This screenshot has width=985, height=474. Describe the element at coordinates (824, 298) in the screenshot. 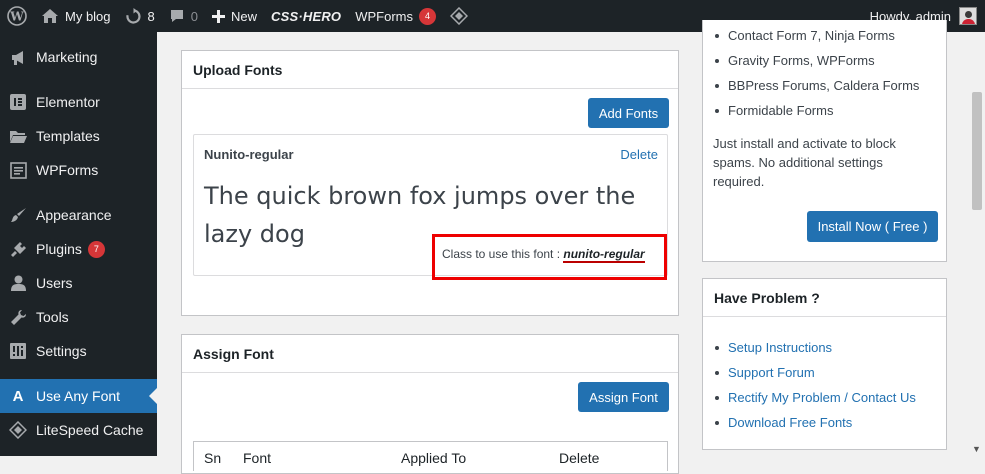

I see `have-problem-title: Have Problem ?` at that location.